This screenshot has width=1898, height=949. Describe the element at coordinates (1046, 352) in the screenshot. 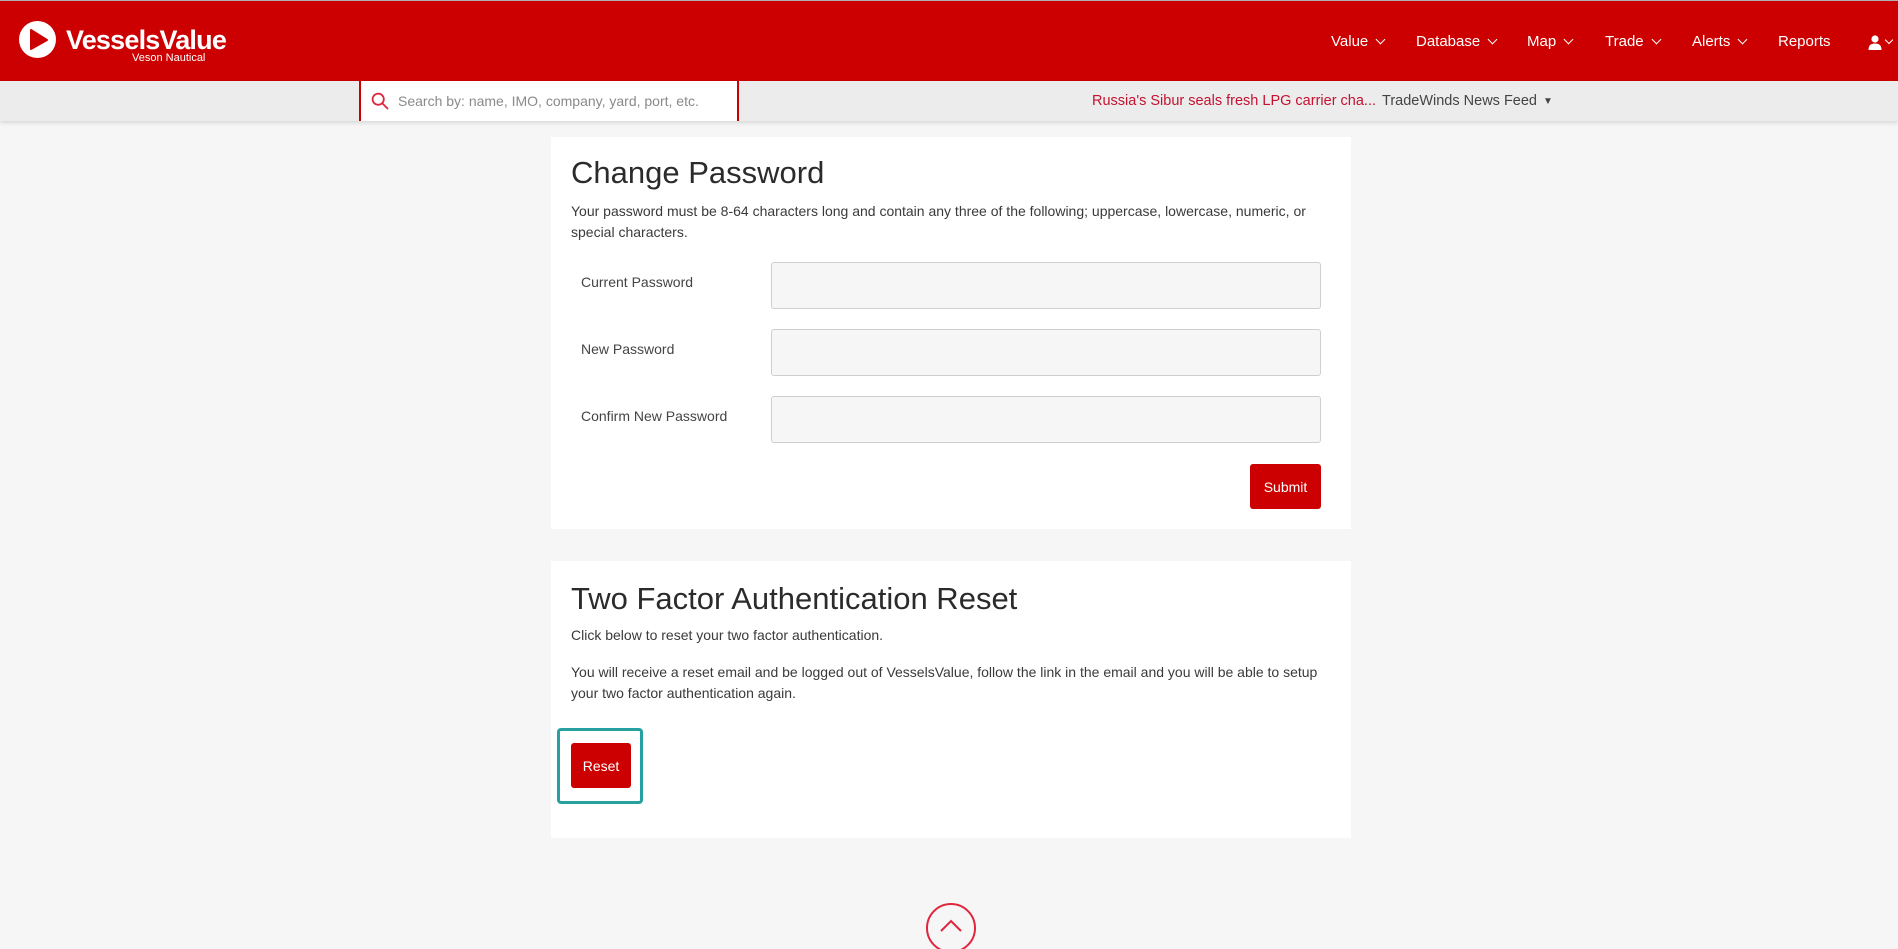

I see `new-password-input` at that location.